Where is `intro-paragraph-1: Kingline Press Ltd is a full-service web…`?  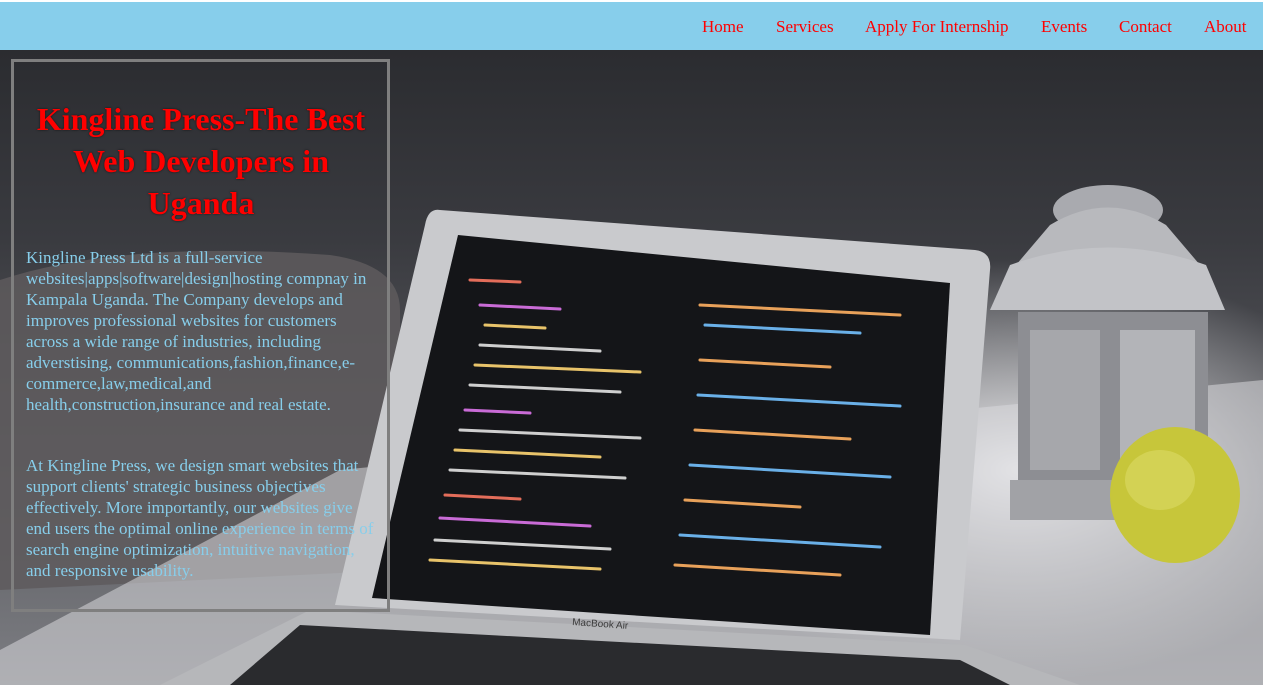
intro-paragraph-1: Kingline Press Ltd is a full-service web… is located at coordinates (196, 331).